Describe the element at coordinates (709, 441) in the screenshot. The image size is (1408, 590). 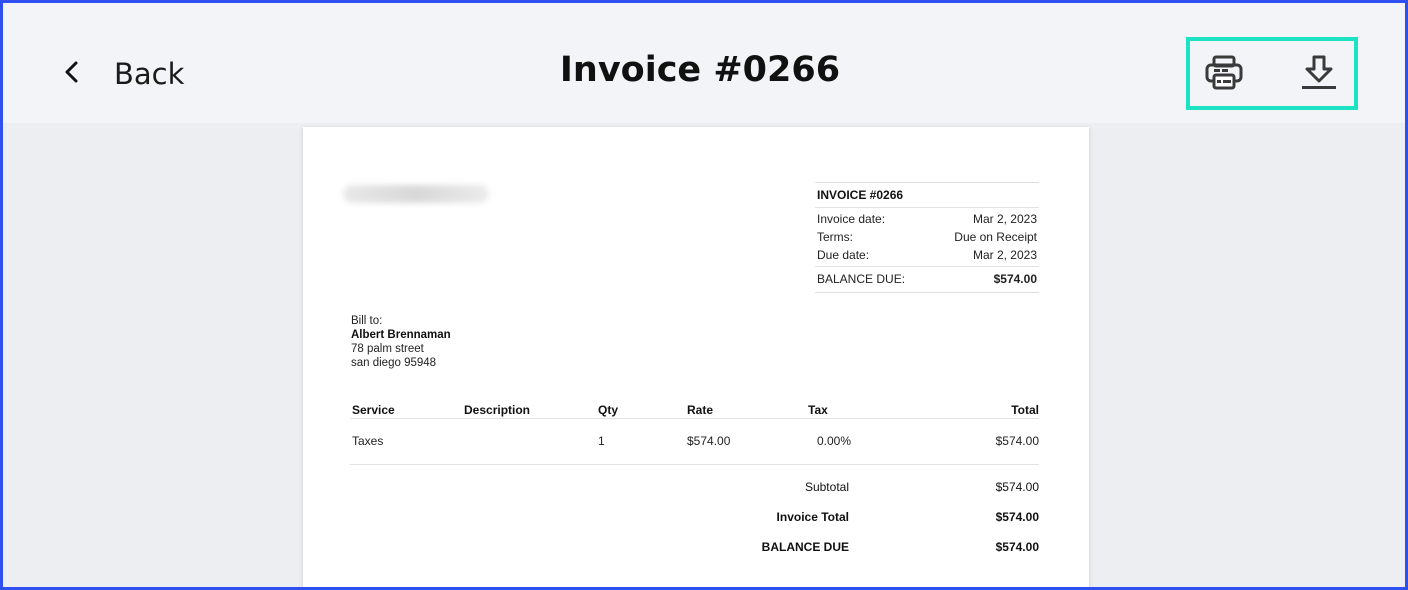
I see `cell-rate: $574.00` at that location.